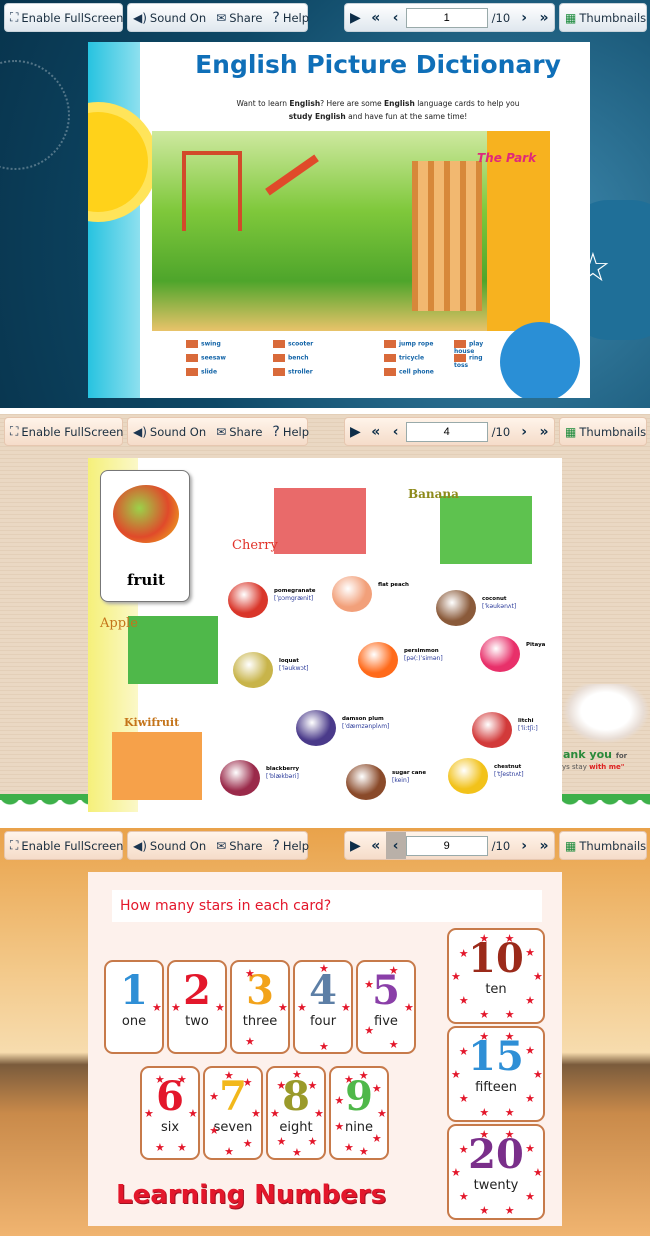 The width and height of the screenshot is (650, 1236). What do you see at coordinates (293, 372) in the screenshot?
I see `vocab-item: stroller` at bounding box center [293, 372].